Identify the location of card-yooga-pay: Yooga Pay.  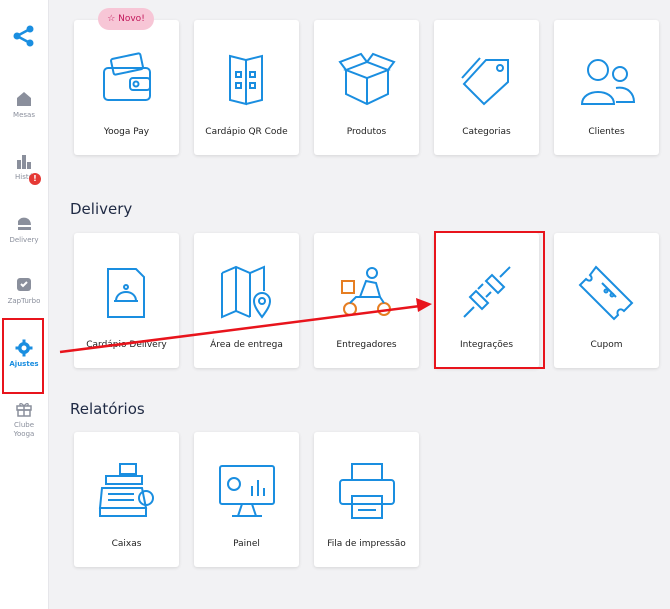
(126, 87).